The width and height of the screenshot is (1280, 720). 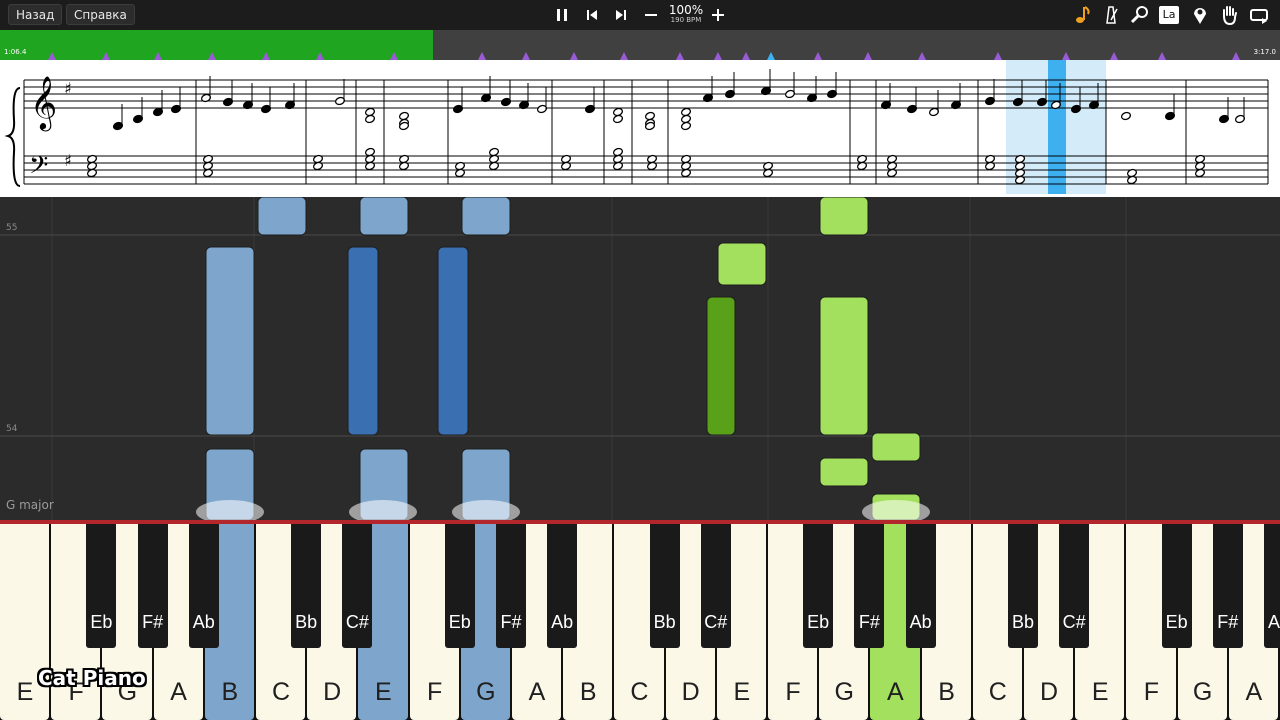 I want to click on white-key-label: F, so click(x=434, y=692).